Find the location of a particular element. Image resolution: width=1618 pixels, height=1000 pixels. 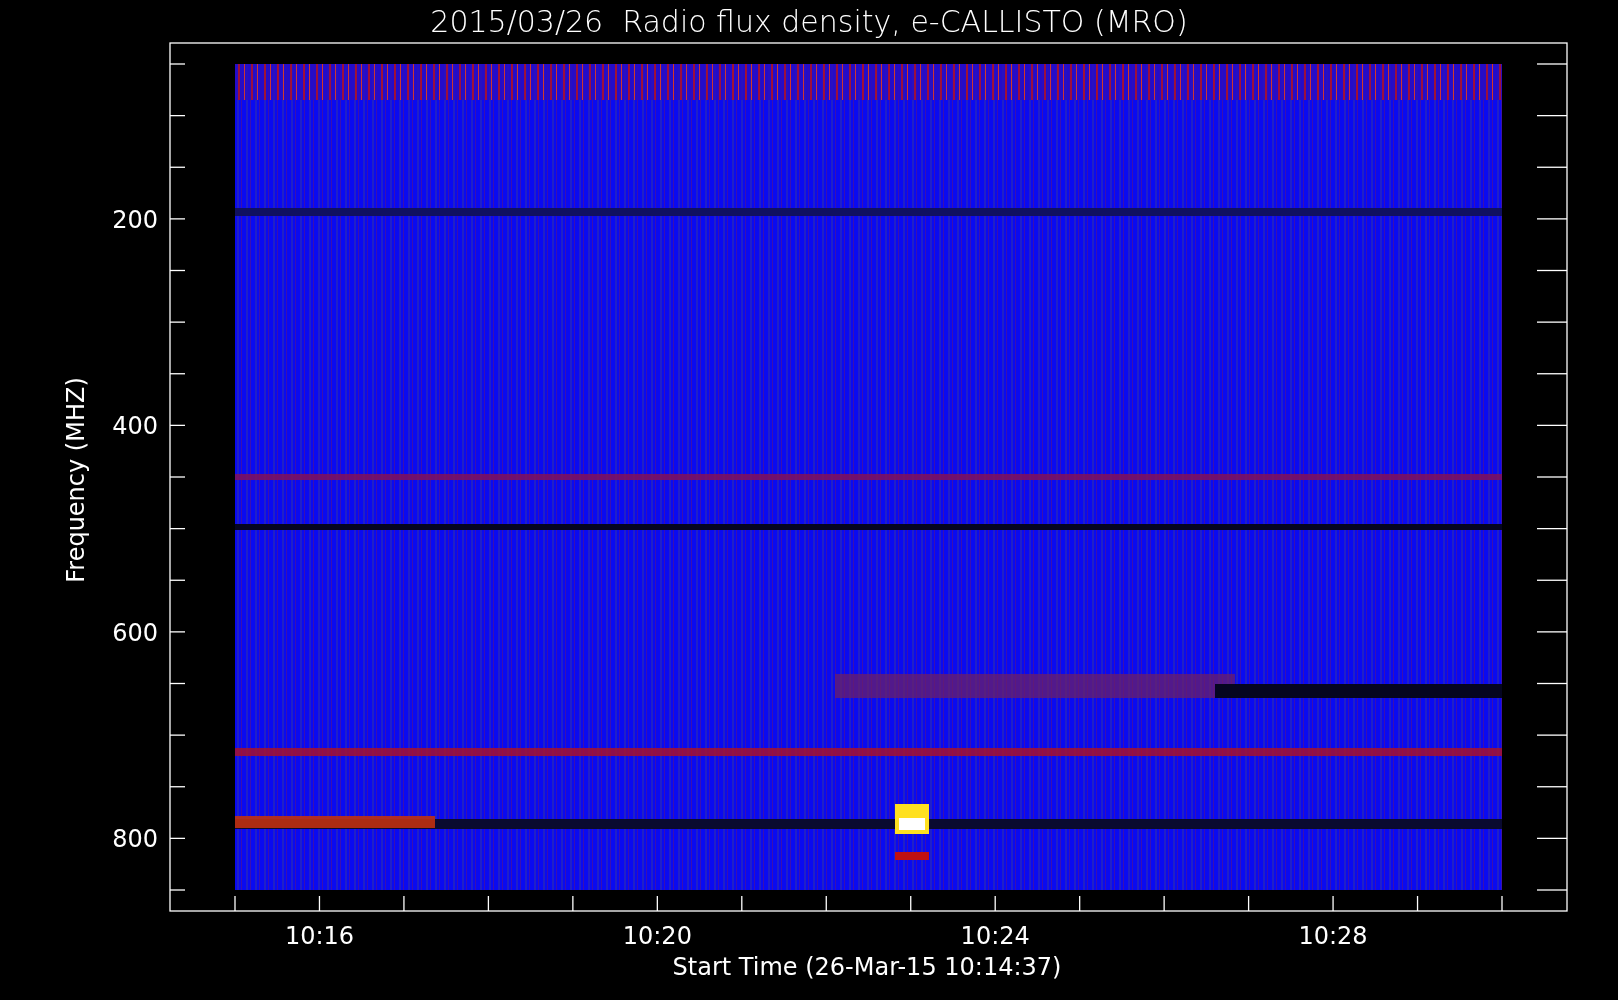

tick-label: 10:20 is located at coordinates (657, 936).